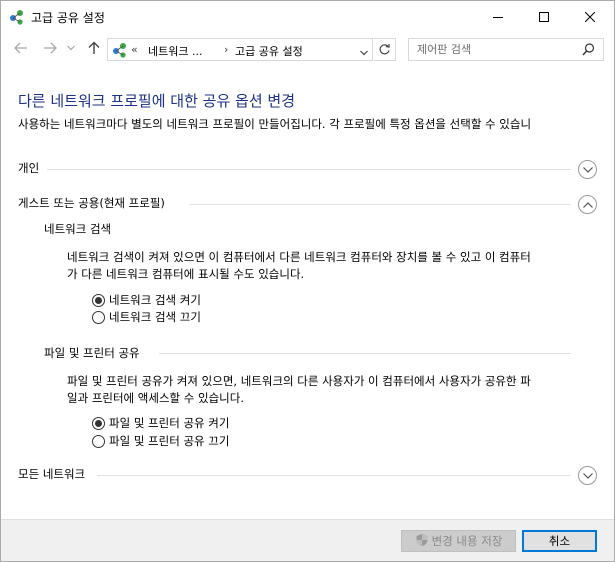 This screenshot has width=615, height=562. I want to click on cancel-button: 취소, so click(559, 541).